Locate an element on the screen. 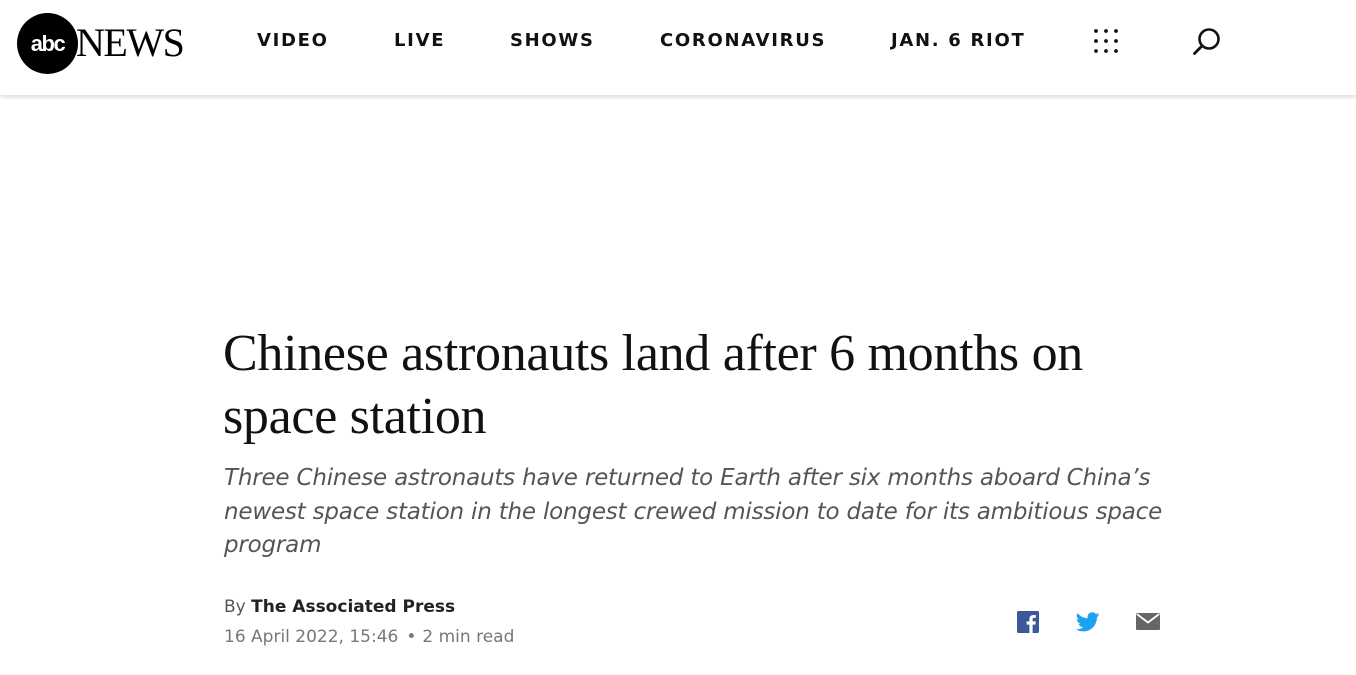 Image resolution: width=1356 pixels, height=675 pixels. article-meta: 16 April 2022, 15:46 • 2 min read is located at coordinates (369, 637).